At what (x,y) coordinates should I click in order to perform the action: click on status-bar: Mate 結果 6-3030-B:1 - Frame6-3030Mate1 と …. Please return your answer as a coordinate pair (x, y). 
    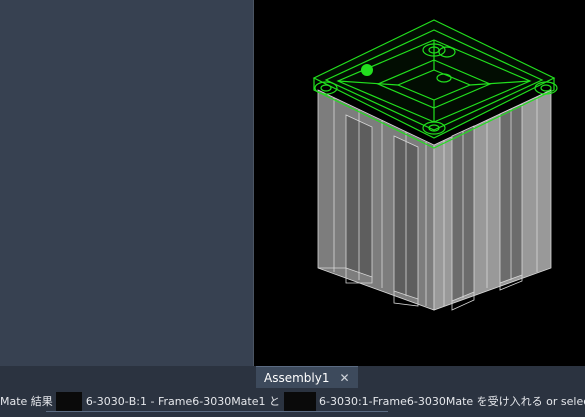
    Looking at the image, I should click on (292, 402).